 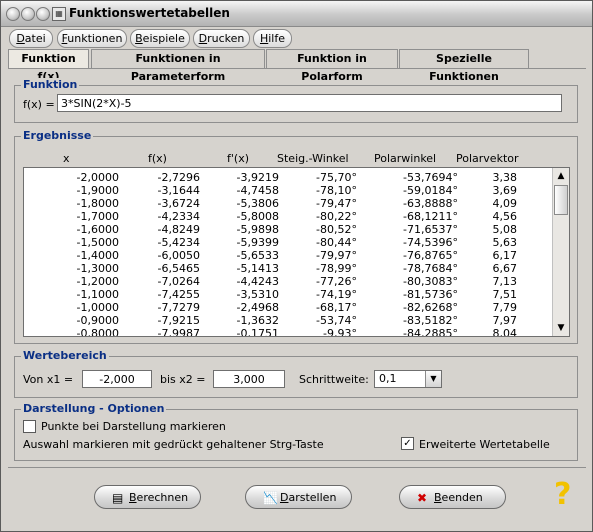 I want to click on table-cell: -77,26°, so click(x=336, y=281).